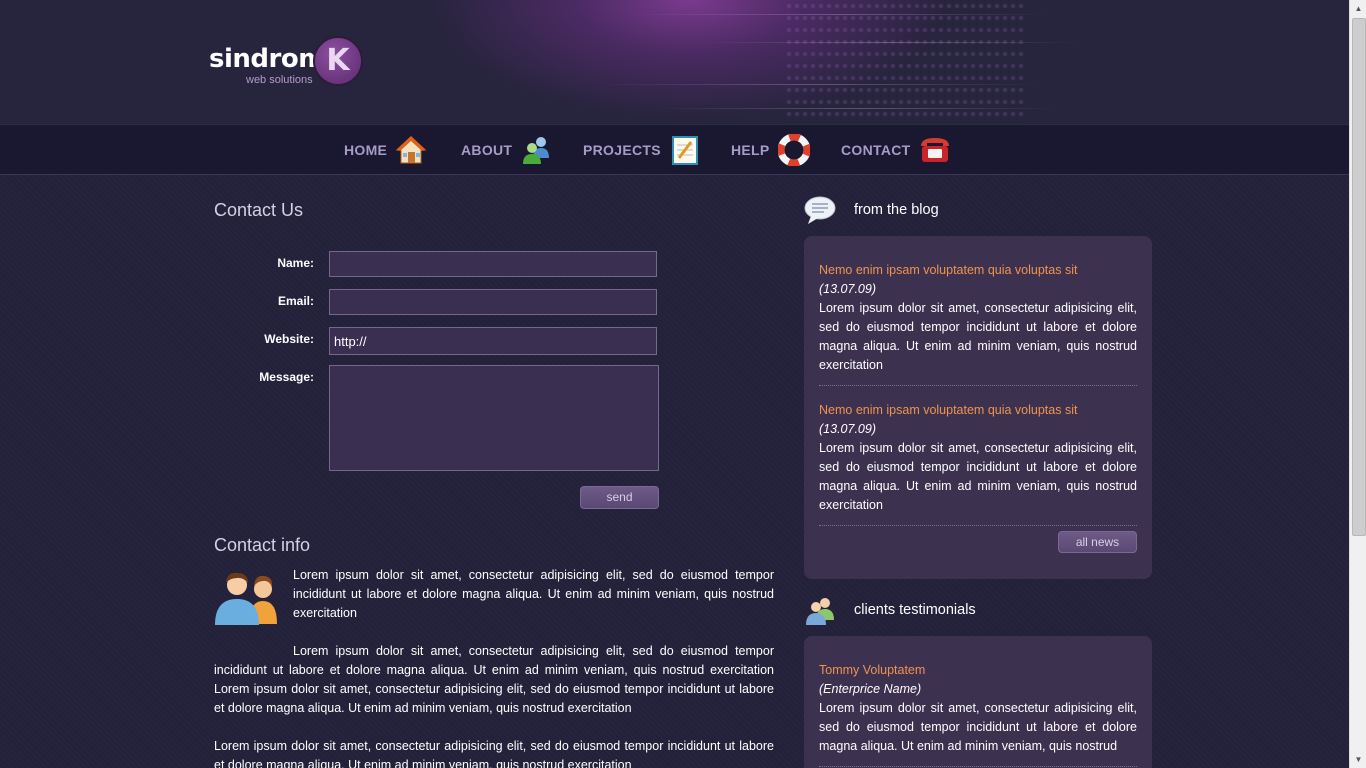  I want to click on website-field, so click(493, 341).